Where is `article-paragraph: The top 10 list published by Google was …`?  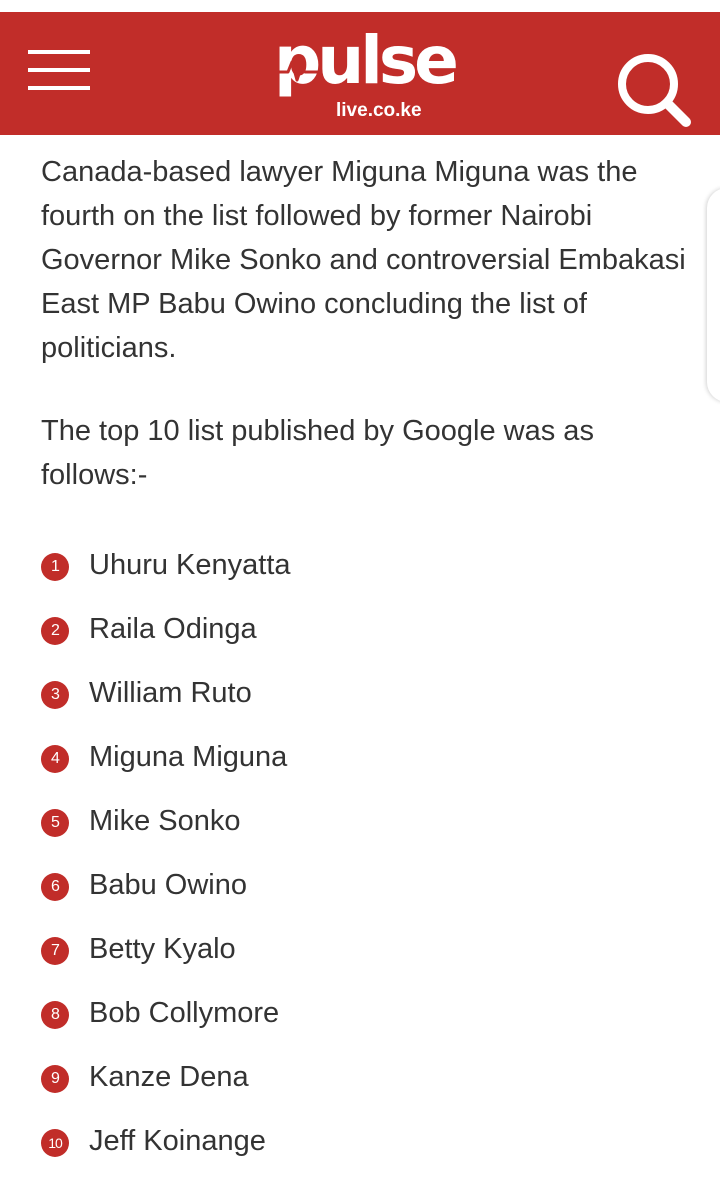 article-paragraph: The top 10 list published by Google was … is located at coordinates (317, 453).